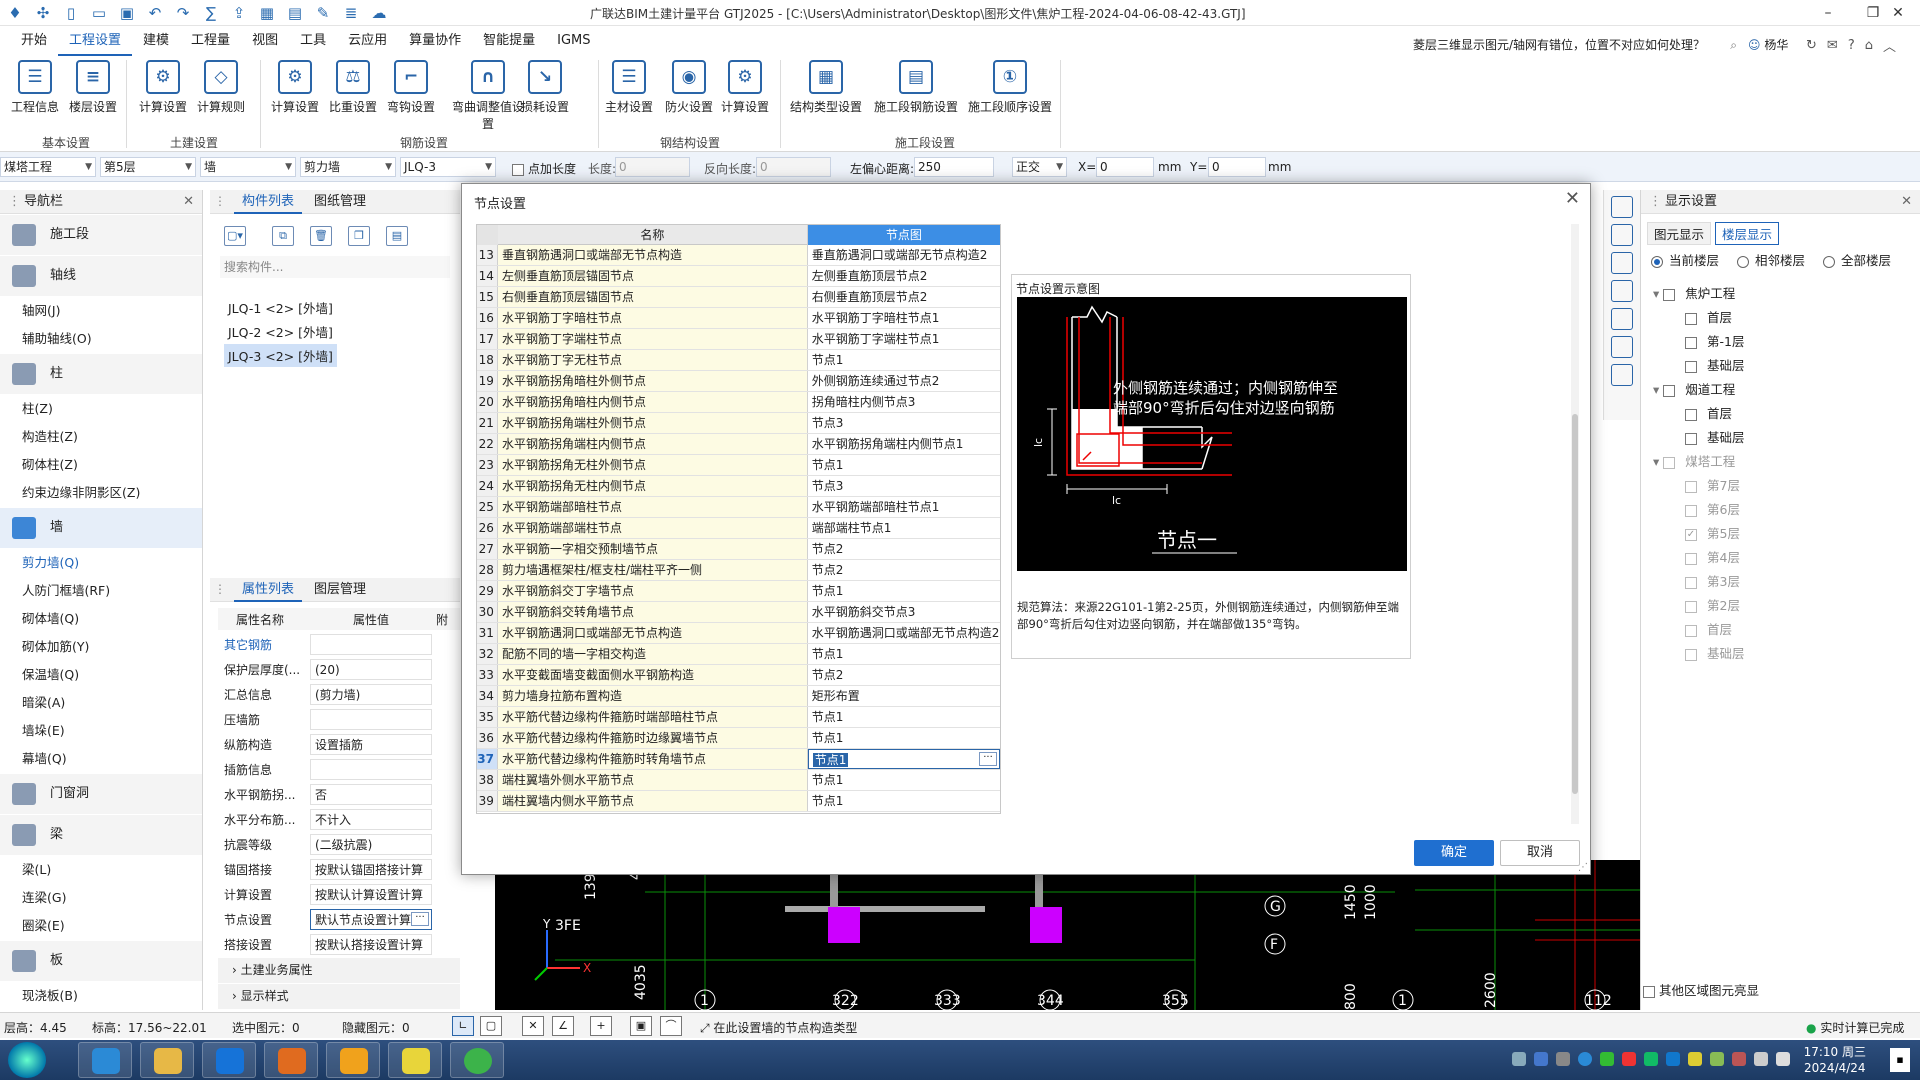 The image size is (1920, 1080). What do you see at coordinates (95, 41) in the screenshot?
I see `menu-1: 工程设置` at bounding box center [95, 41].